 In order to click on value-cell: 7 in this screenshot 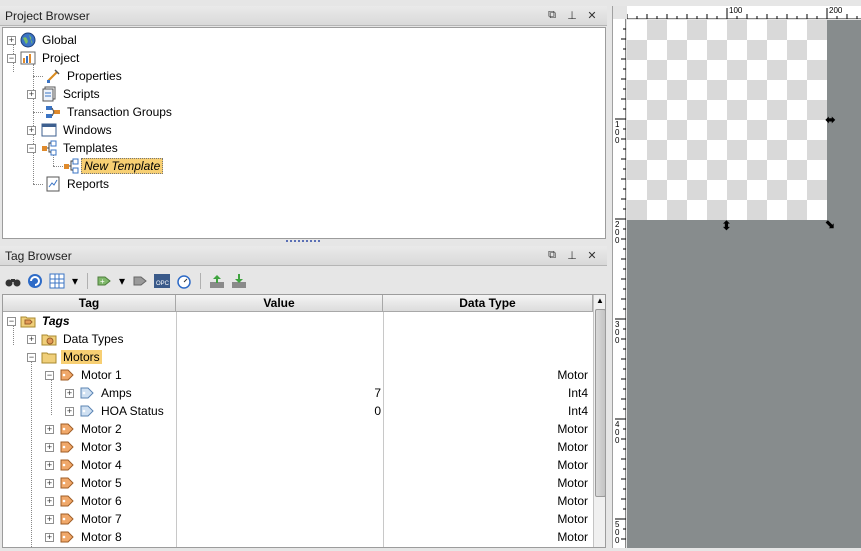, I will do `click(357, 393)`.